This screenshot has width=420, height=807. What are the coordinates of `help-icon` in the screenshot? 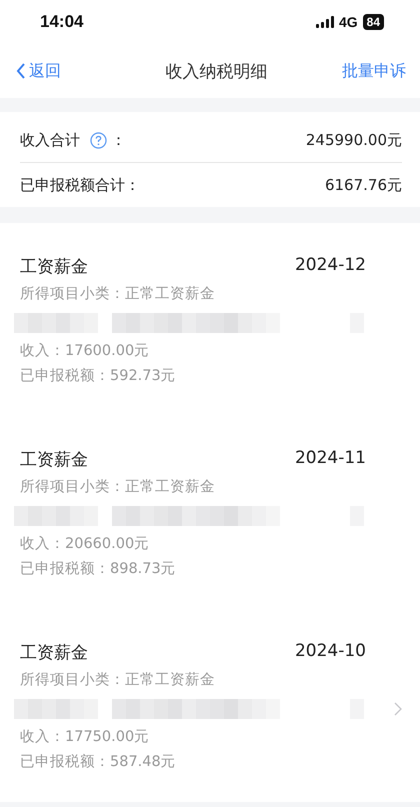 It's located at (98, 140).